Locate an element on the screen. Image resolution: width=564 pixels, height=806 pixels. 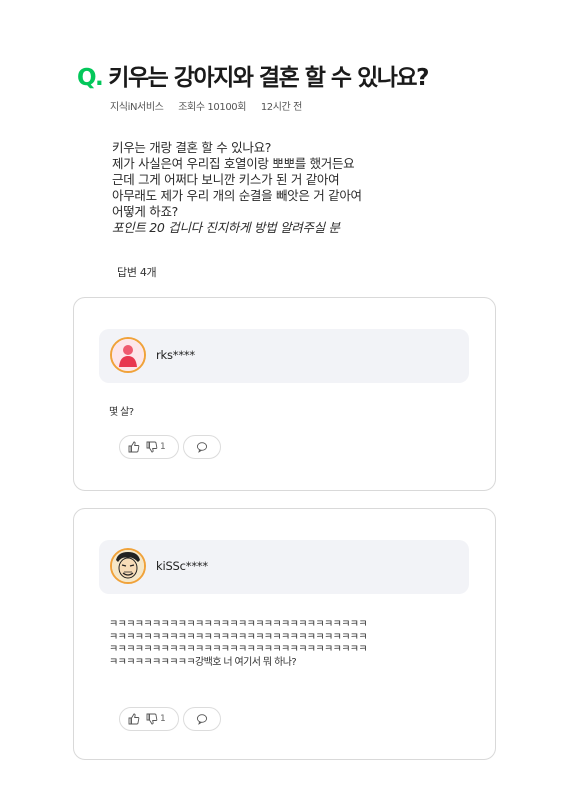
answer-username: rks**** is located at coordinates (175, 355).